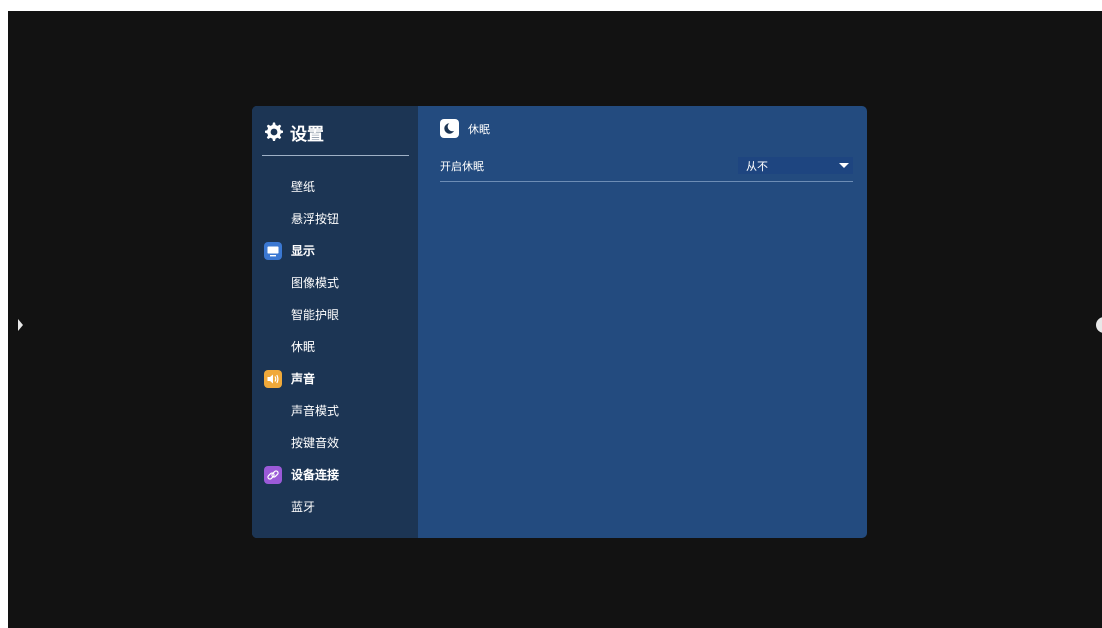 The width and height of the screenshot is (1102, 628). What do you see at coordinates (315, 475) in the screenshot?
I see `sidebar-category-label: 设备连接` at bounding box center [315, 475].